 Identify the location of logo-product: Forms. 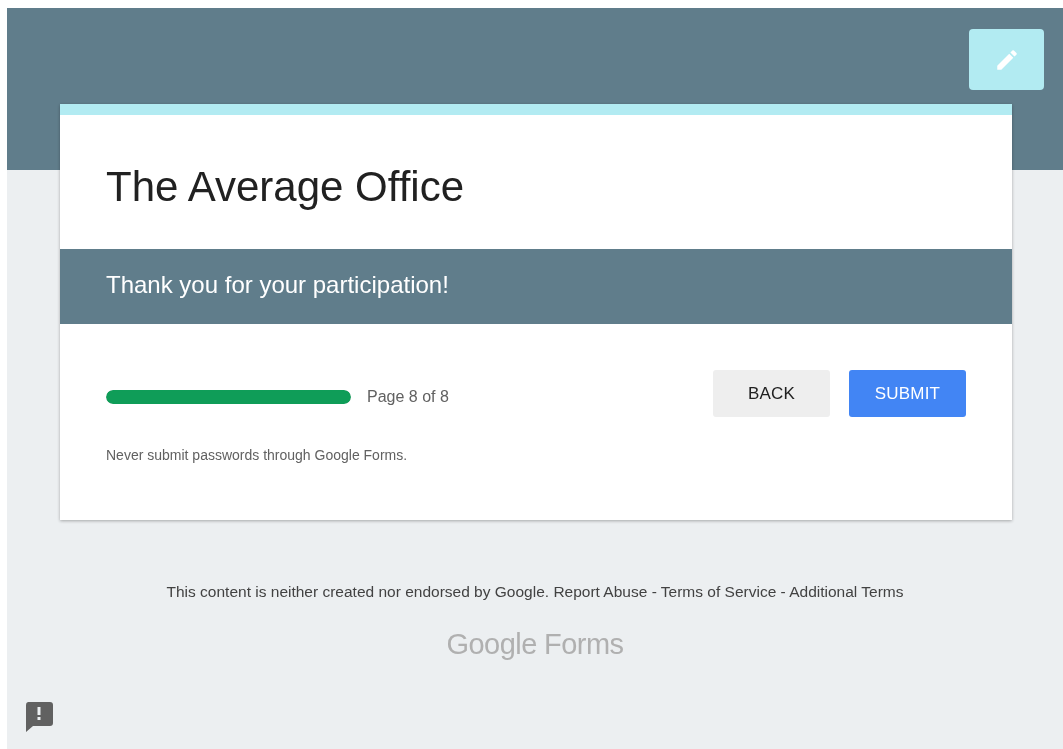
(583, 644).